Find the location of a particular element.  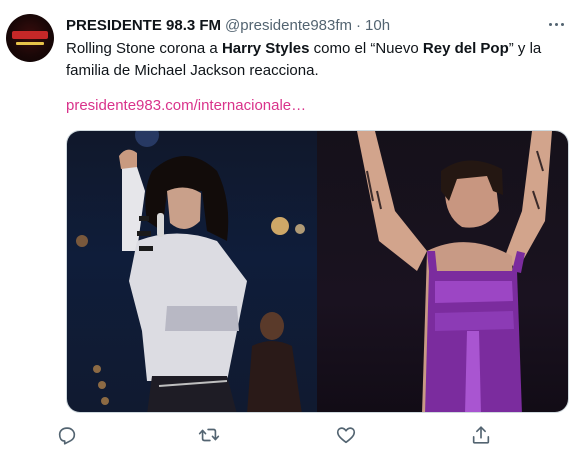

author-handle: @presidente983fm is located at coordinates (288, 25).